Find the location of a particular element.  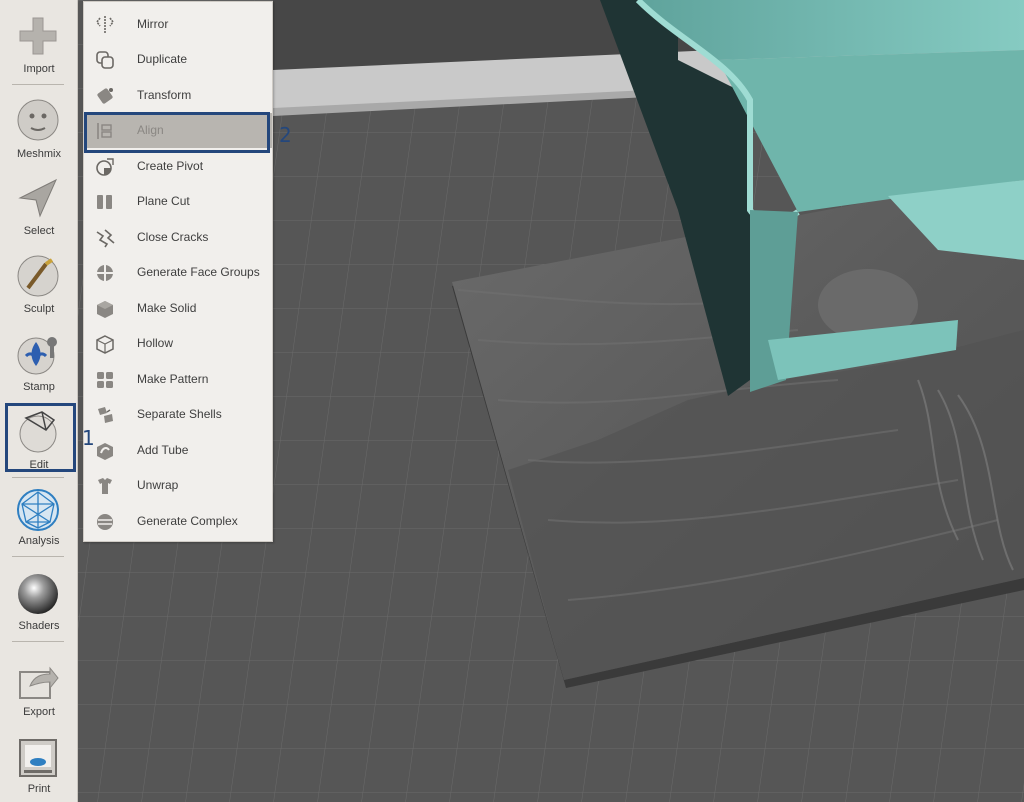

main-toolbar: Import Meshmix Select Sculpt Stamp Edit is located at coordinates (39, 401).